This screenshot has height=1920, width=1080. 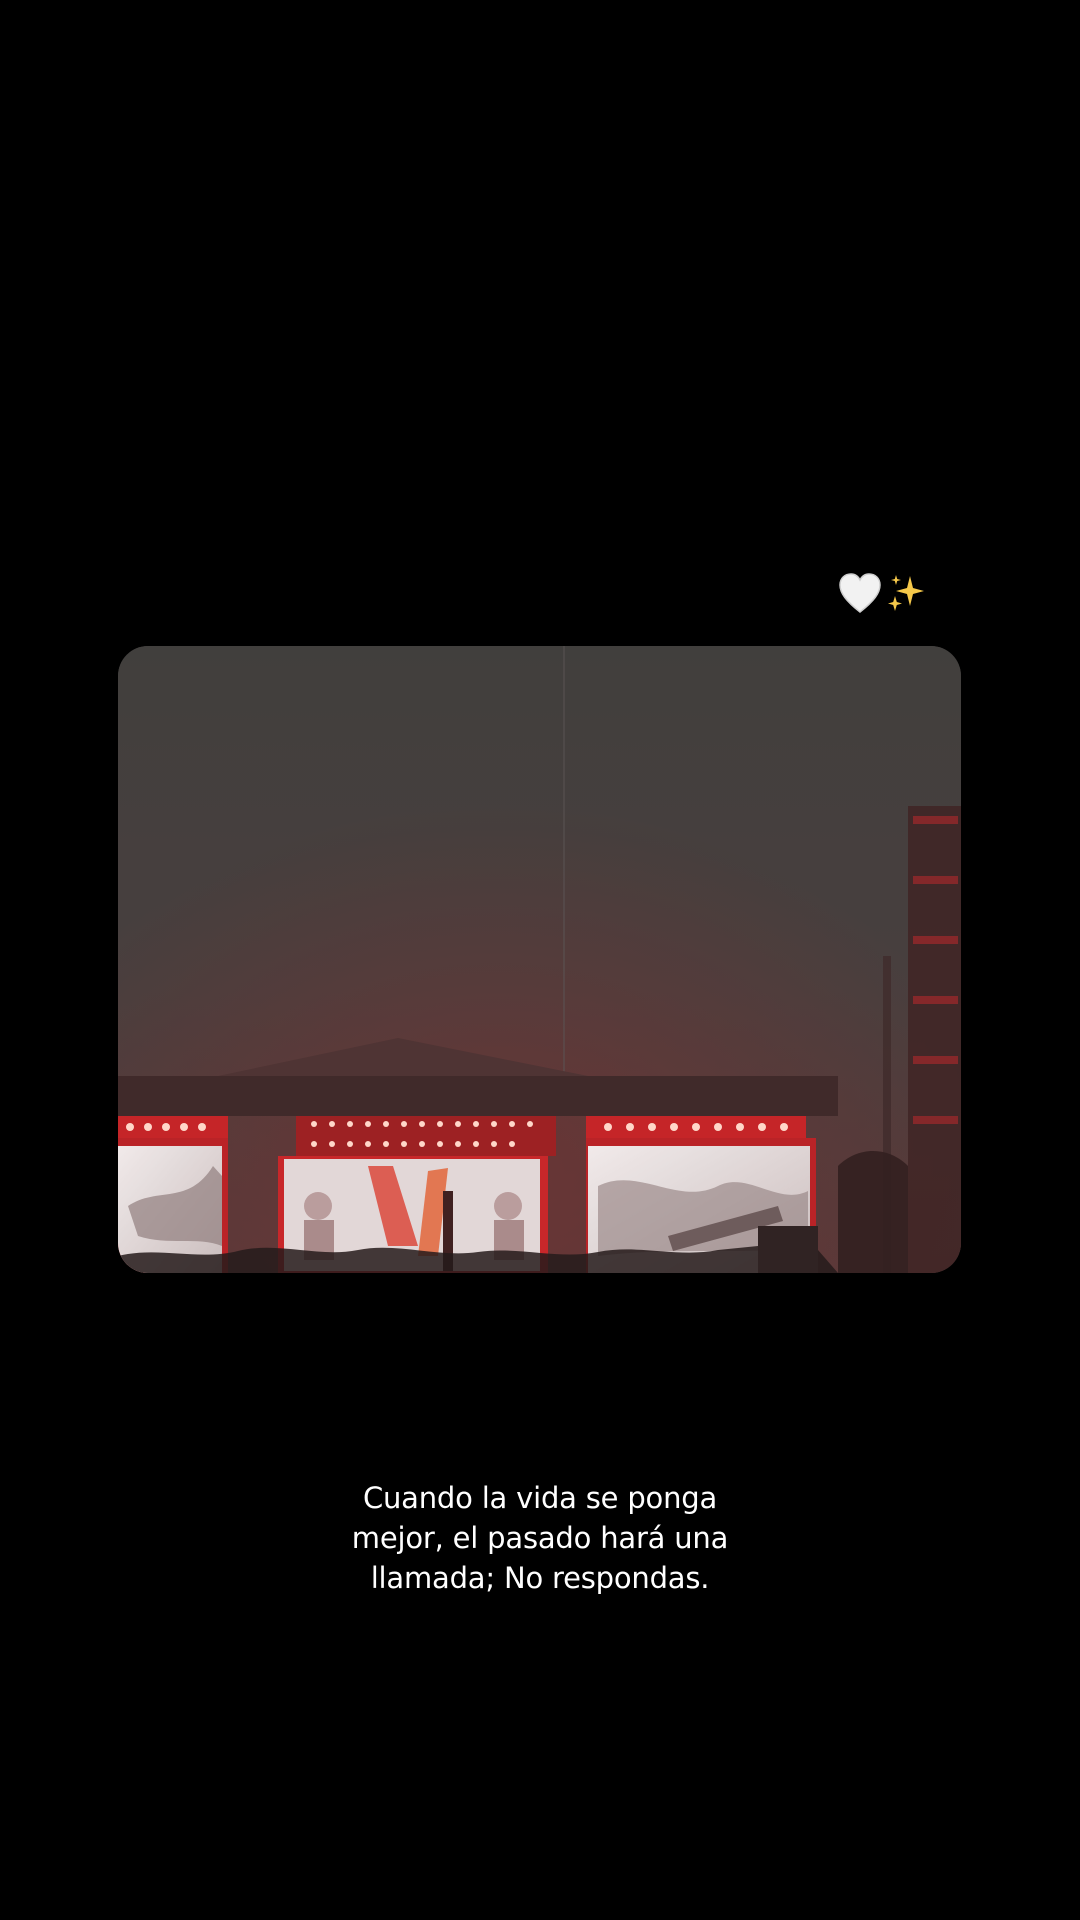 I want to click on emoji-sticker, so click(x=883, y=593).